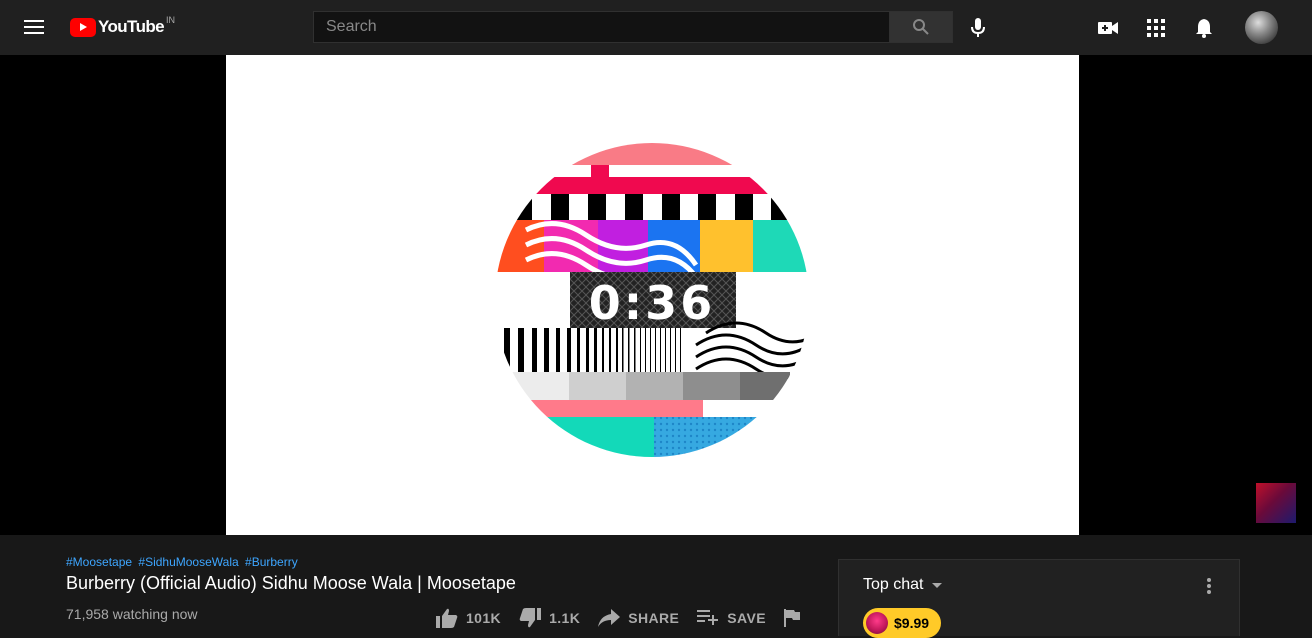 The image size is (1312, 638). I want to click on like-button: 101K, so click(468, 618).